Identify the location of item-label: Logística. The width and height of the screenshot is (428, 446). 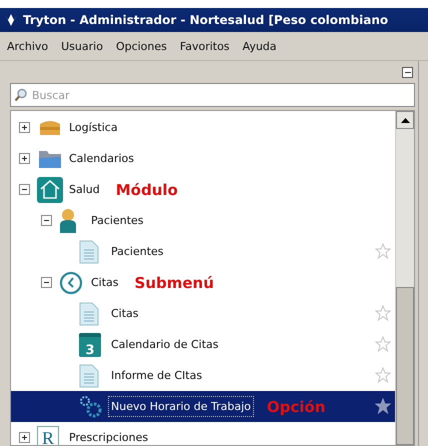
(93, 128).